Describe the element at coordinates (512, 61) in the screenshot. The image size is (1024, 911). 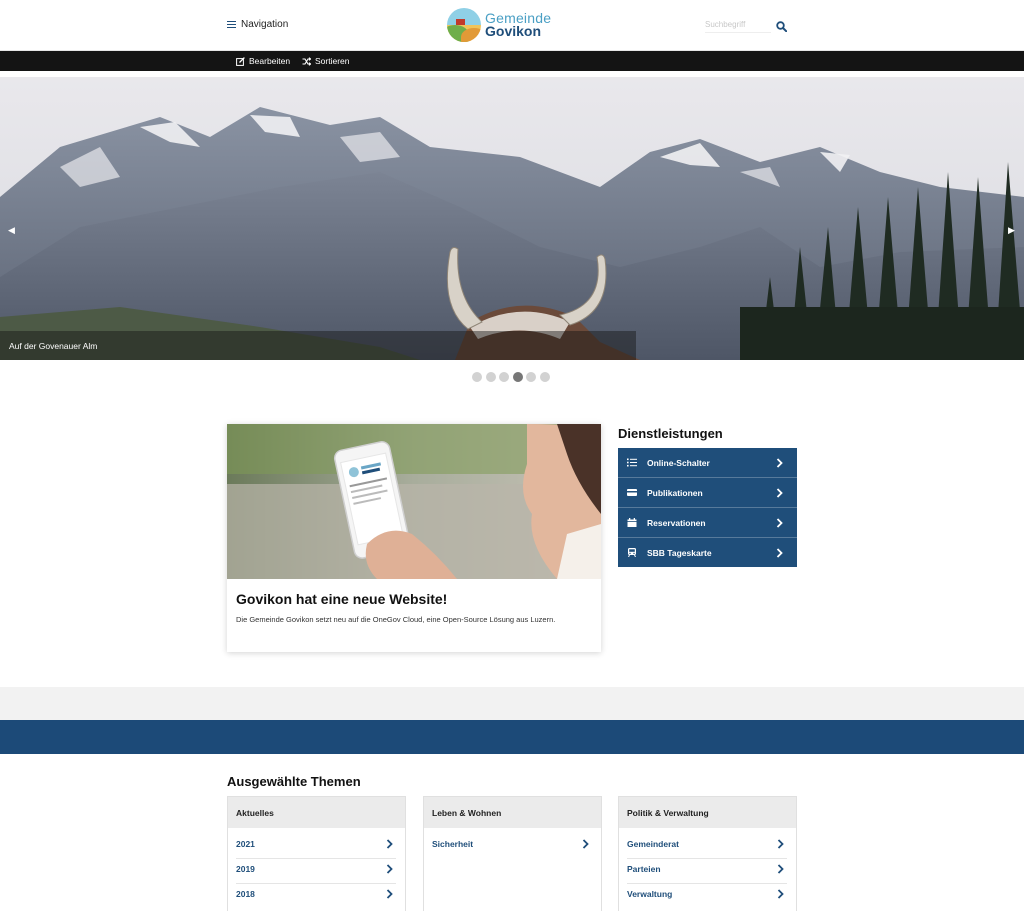
I see `edit-bar: Bearbeiten Sortieren` at that location.